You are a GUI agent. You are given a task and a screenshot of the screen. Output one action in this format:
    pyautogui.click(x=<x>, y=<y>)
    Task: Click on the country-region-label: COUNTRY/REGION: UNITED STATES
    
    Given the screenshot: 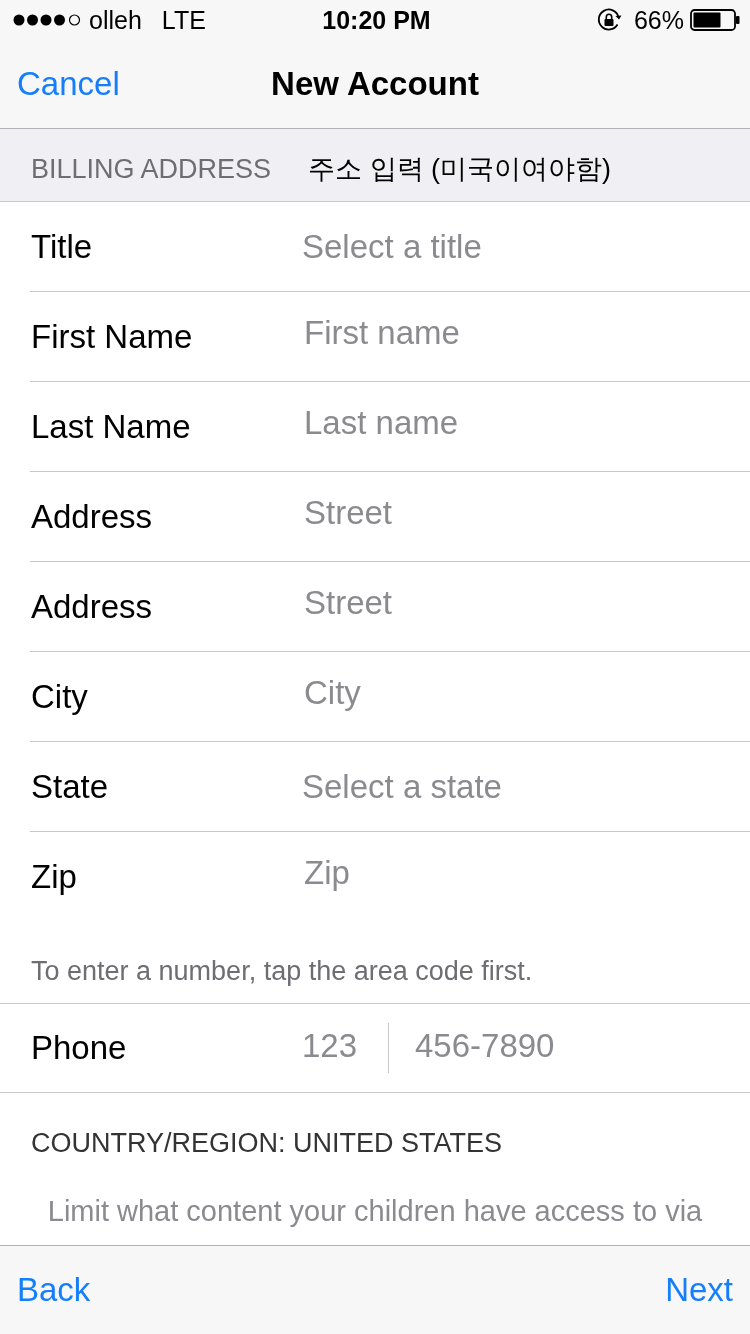 What is the action you would take?
    pyautogui.click(x=267, y=1143)
    